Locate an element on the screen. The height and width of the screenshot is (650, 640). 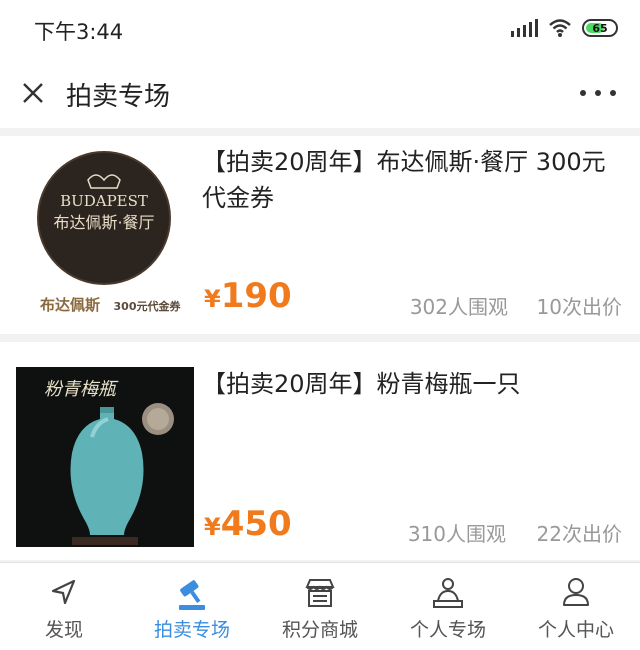
item-price: ¥190 is located at coordinates (248, 296).